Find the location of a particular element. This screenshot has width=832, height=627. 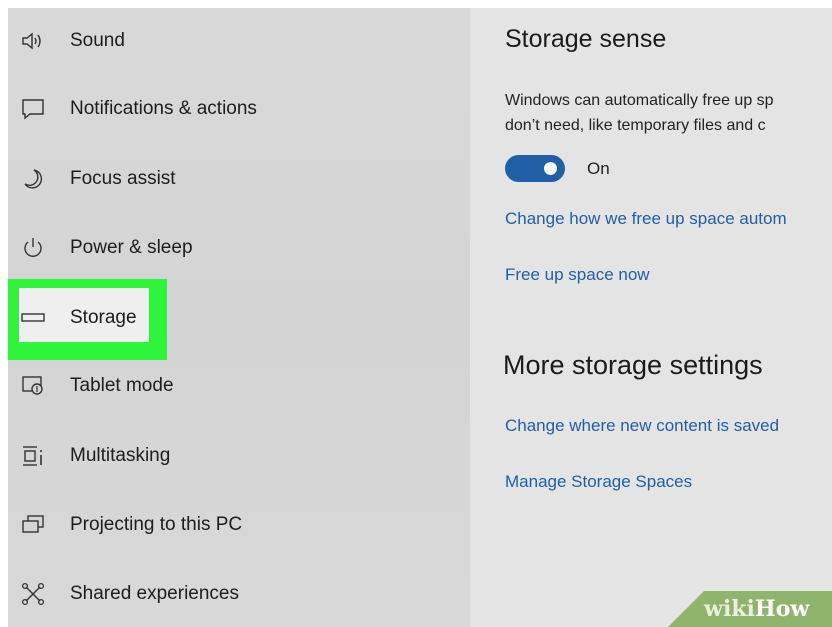

storage-icon is located at coordinates (33, 318).